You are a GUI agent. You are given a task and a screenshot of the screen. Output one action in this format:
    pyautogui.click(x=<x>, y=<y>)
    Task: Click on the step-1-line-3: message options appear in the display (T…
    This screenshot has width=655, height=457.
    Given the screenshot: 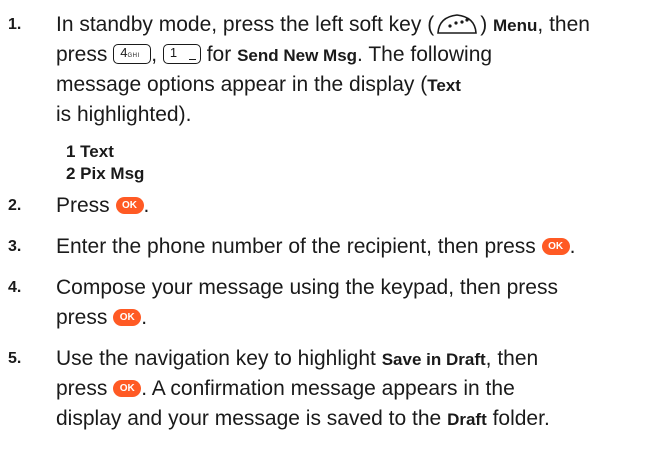 What is the action you would take?
    pyautogui.click(x=355, y=85)
    